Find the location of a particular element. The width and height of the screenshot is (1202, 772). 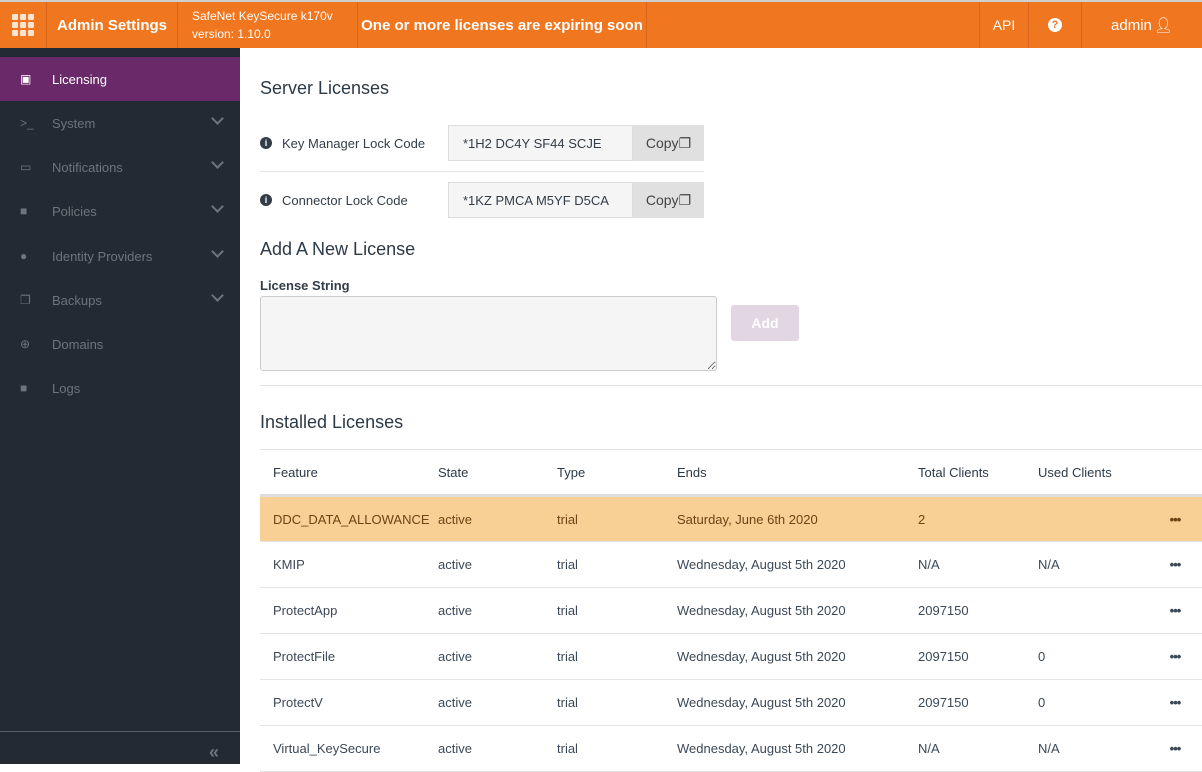

column-header-actions is located at coordinates (1175, 473).